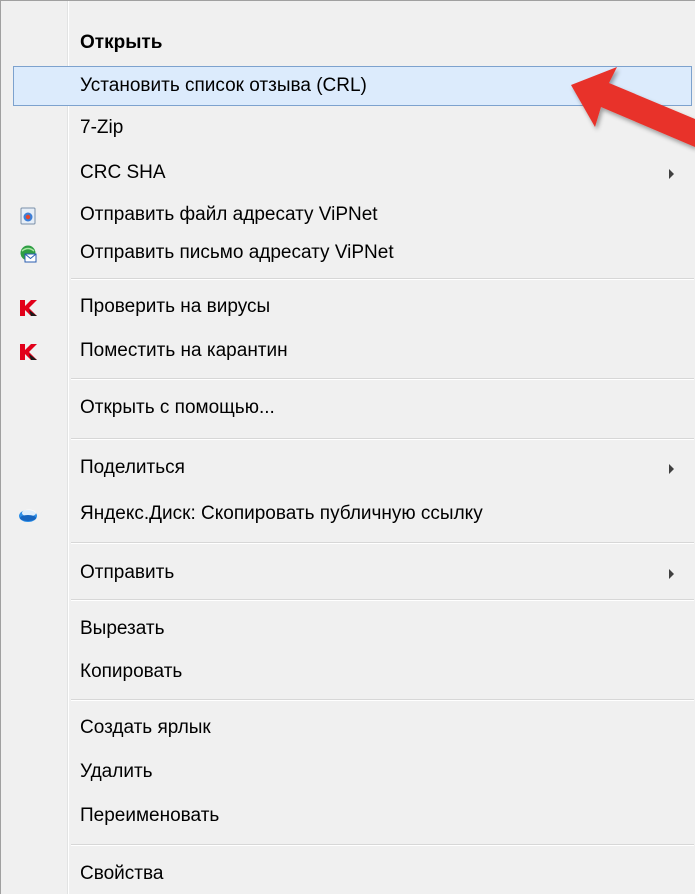  What do you see at coordinates (131, 671) in the screenshot?
I see `menu-item-label: Копировать` at bounding box center [131, 671].